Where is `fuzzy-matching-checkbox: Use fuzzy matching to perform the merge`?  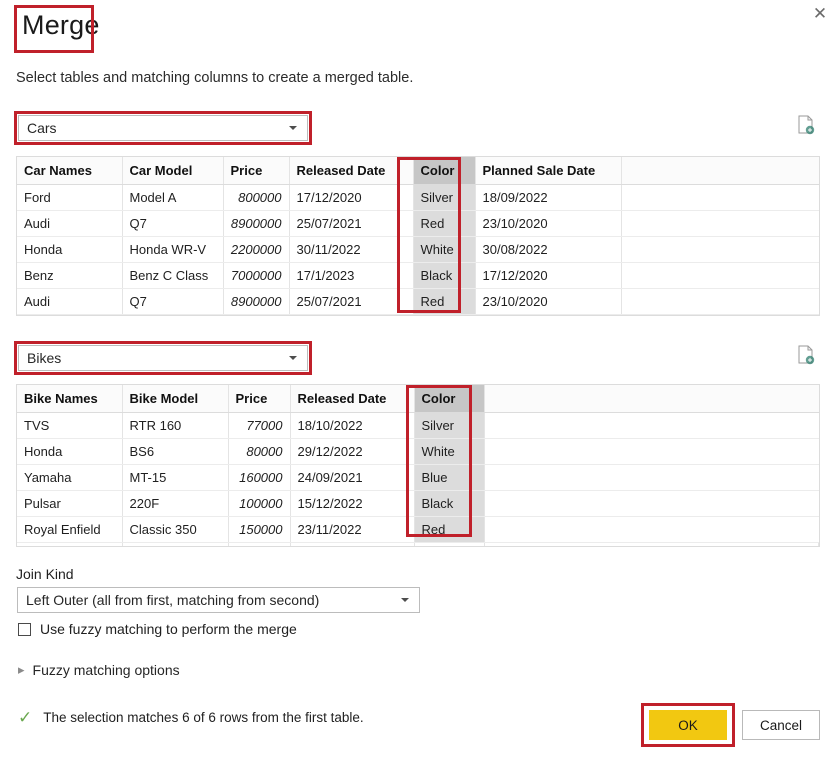 fuzzy-matching-checkbox: Use fuzzy matching to perform the merge is located at coordinates (157, 629).